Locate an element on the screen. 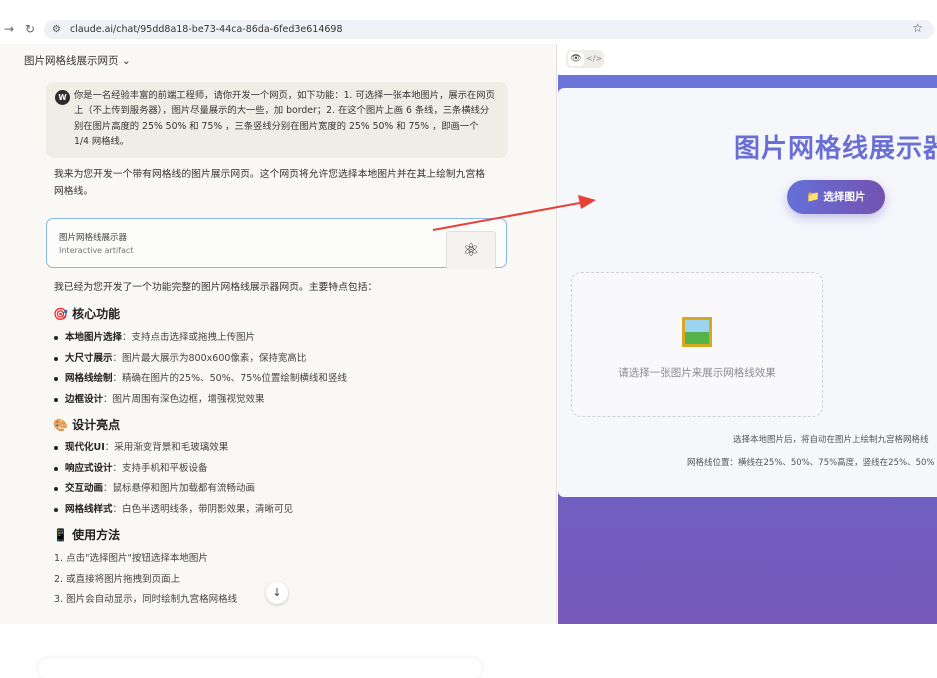 This screenshot has height=678, width=937. reload-icon: ↻ is located at coordinates (30, 29).